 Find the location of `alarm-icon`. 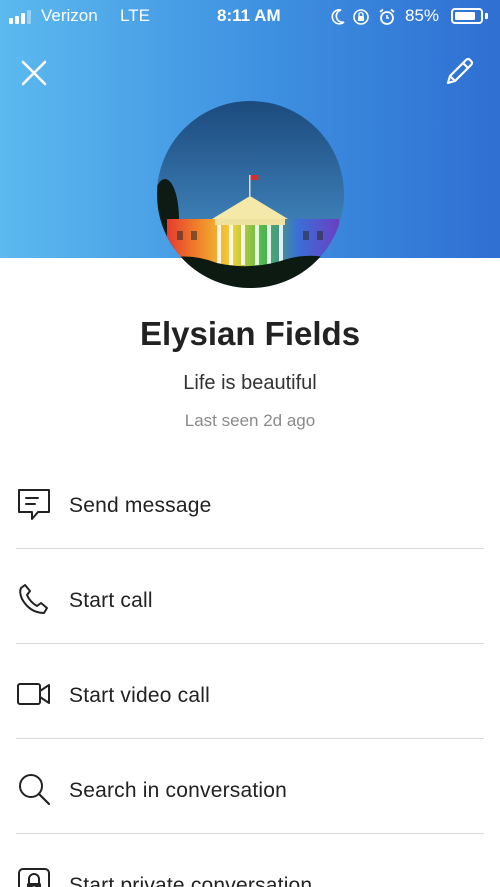

alarm-icon is located at coordinates (387, 16).